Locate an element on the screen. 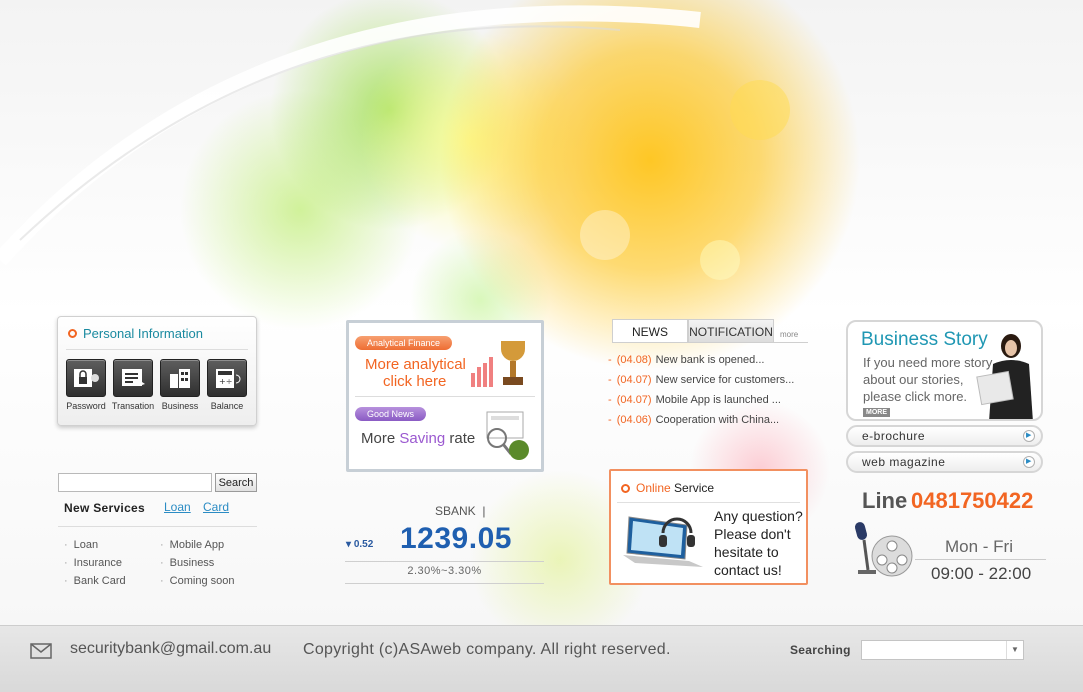 The image size is (1083, 692). tab-notification: NOTIFICATION is located at coordinates (731, 331).